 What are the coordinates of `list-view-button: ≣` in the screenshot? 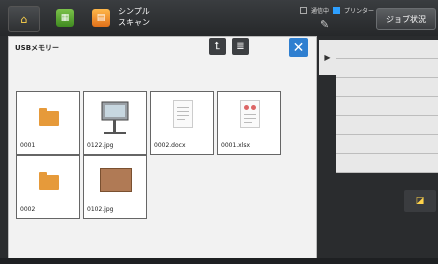 It's located at (240, 46).